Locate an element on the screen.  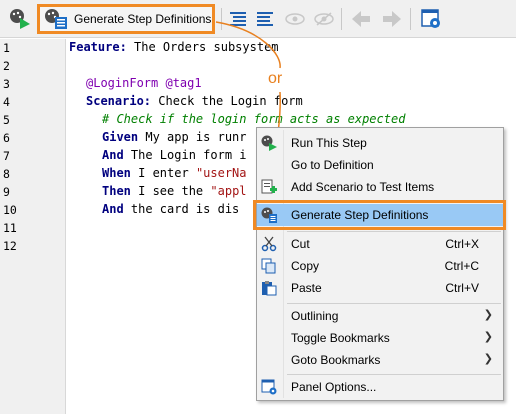
code-line-6: Given My app is runr is located at coordinates (174, 137).